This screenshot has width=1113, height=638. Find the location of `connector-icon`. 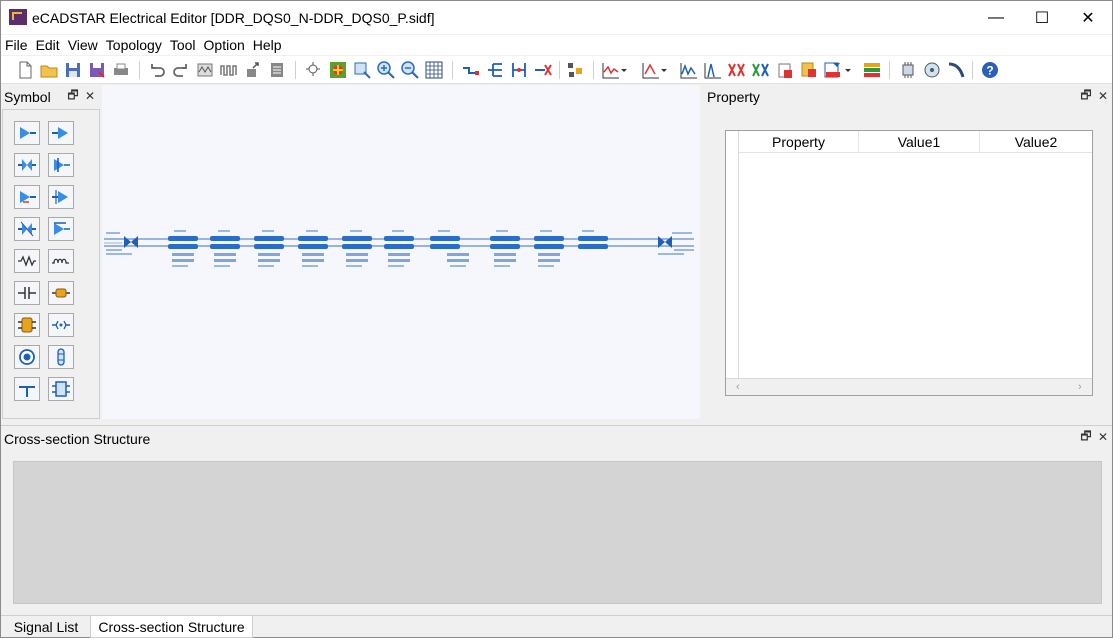

connector-icon is located at coordinates (27, 325).